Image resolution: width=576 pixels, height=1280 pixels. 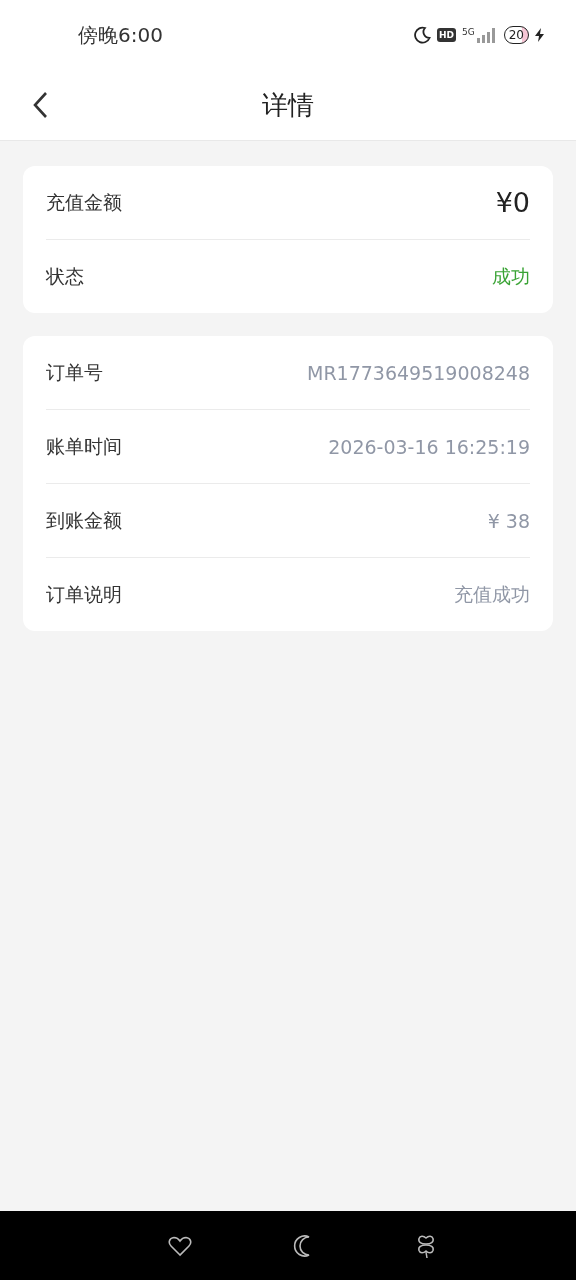 What do you see at coordinates (74, 372) in the screenshot?
I see `row-label: 订单号` at bounding box center [74, 372].